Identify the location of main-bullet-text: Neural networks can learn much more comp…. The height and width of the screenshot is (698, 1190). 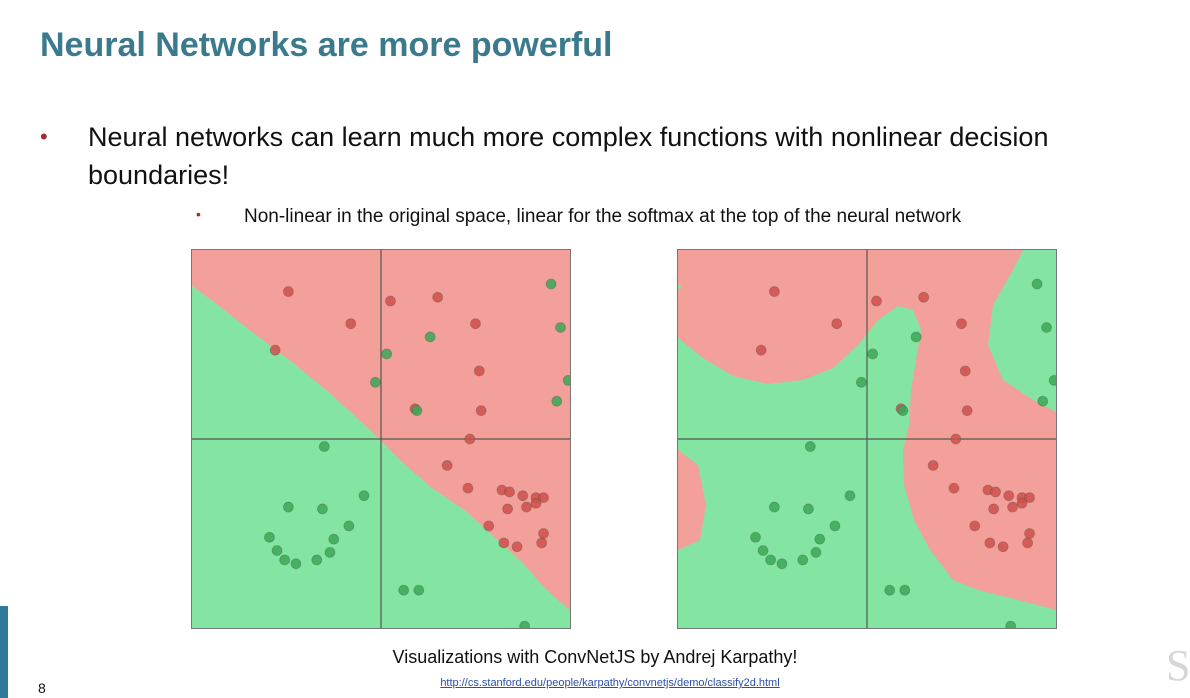
(568, 156).